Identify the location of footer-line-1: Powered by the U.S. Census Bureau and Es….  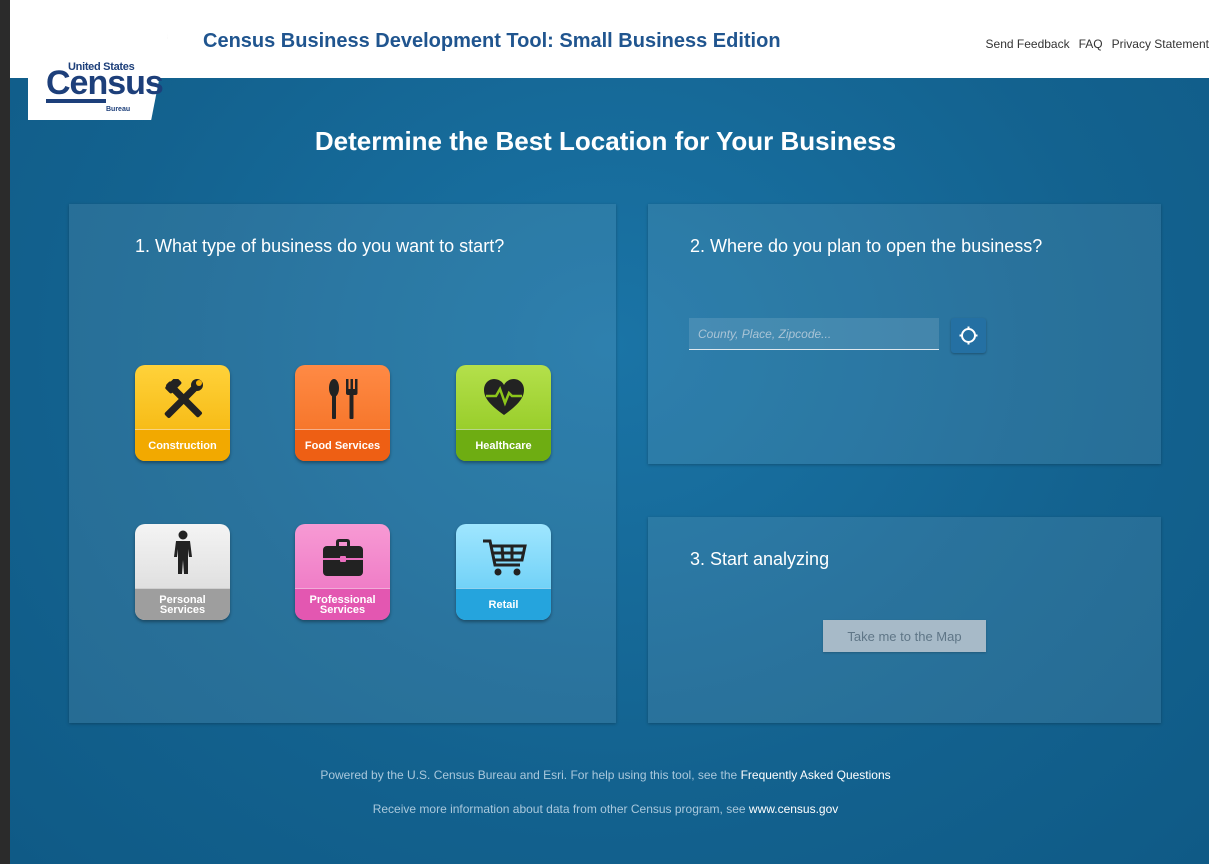
(609, 775).